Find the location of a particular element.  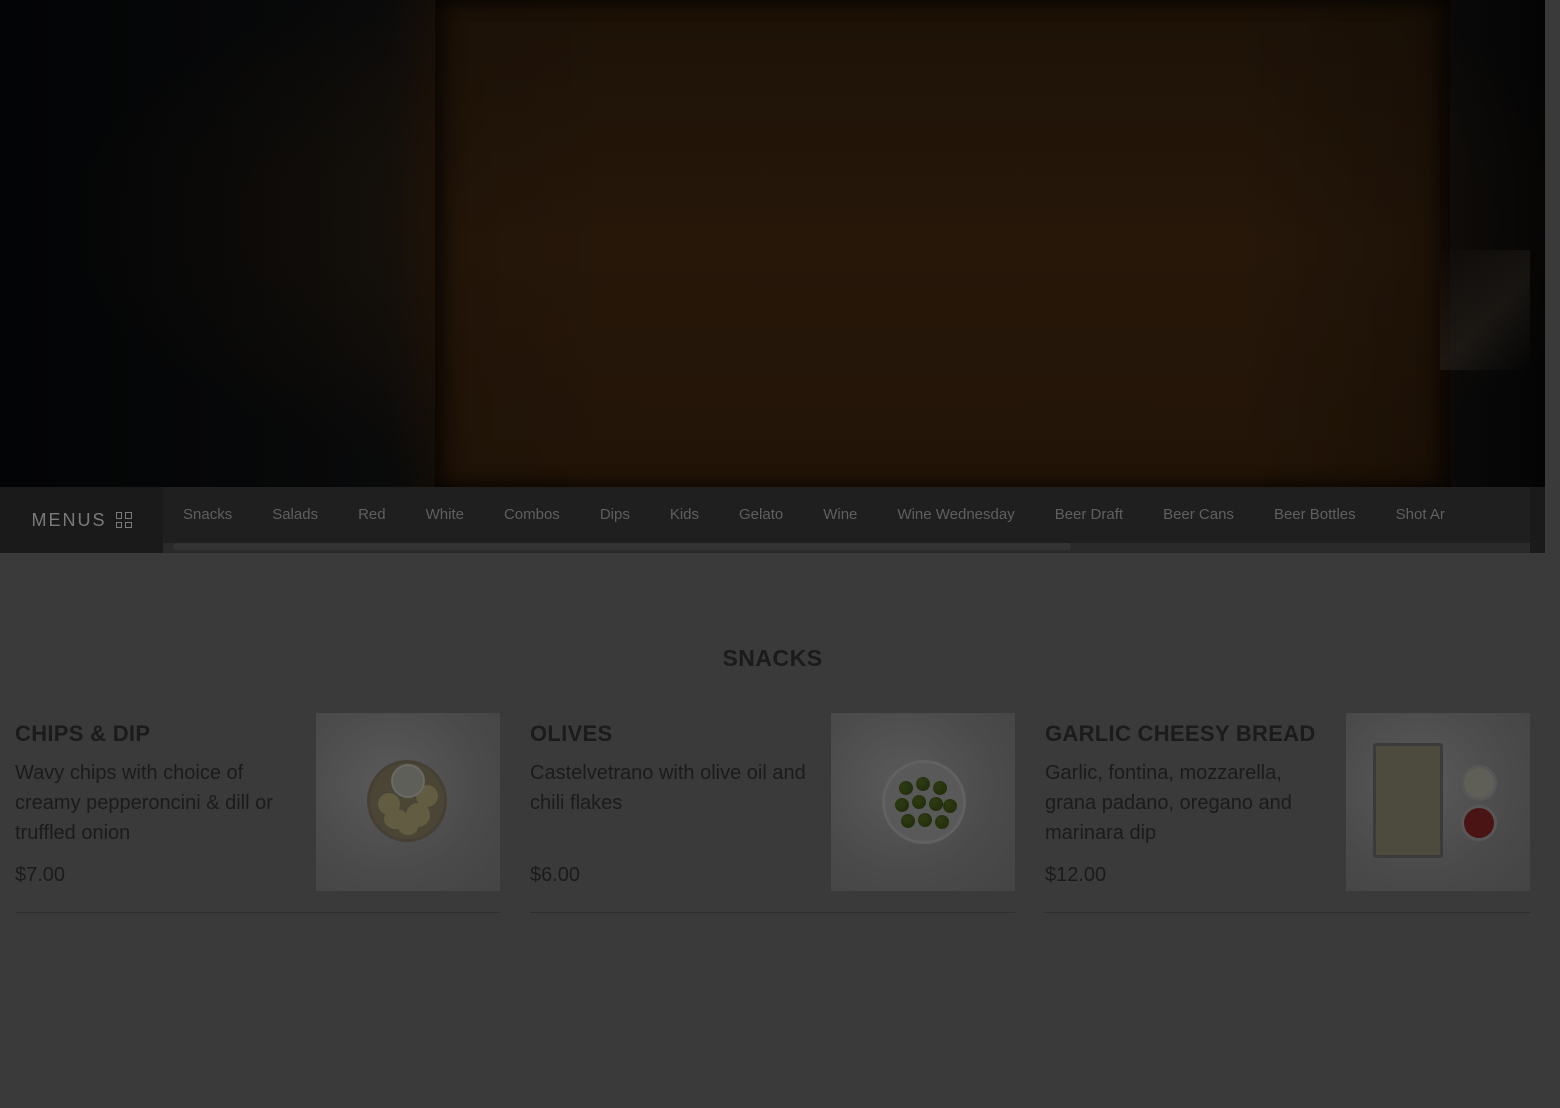

grid-icon is located at coordinates (123, 520).